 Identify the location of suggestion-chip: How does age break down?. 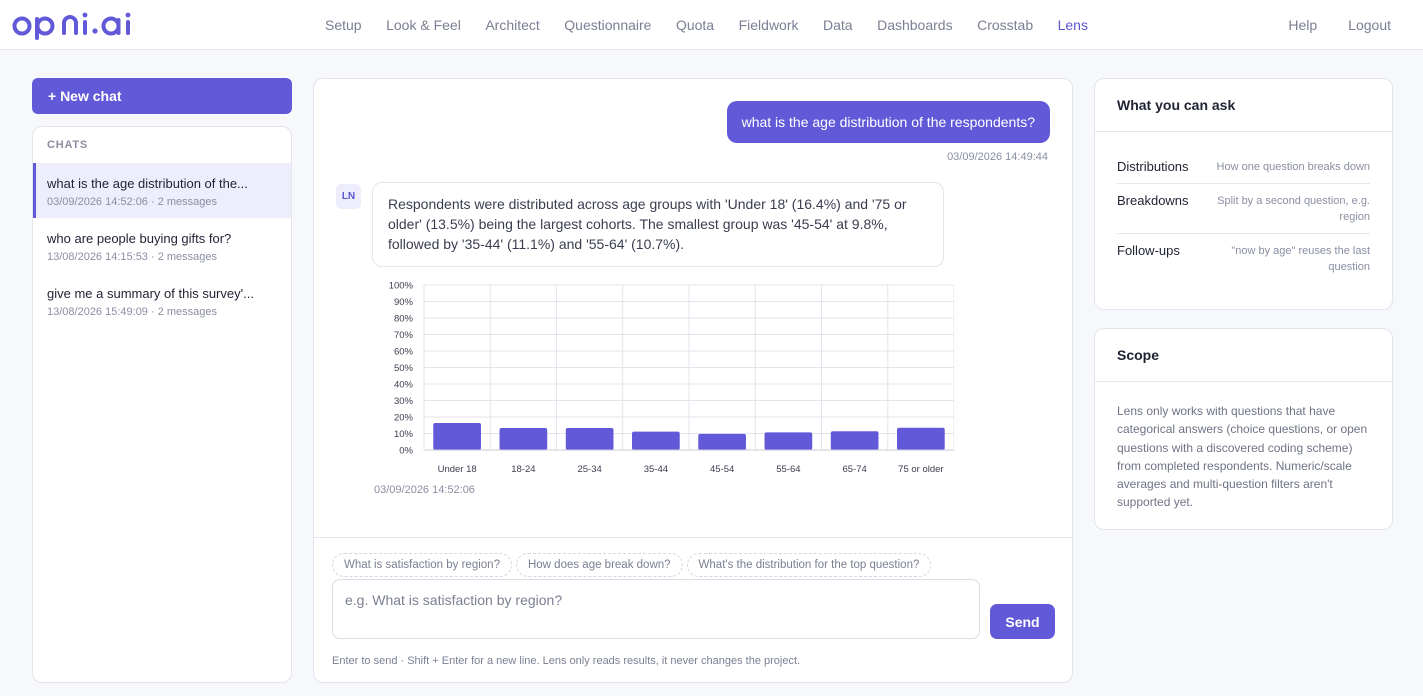
(599, 565).